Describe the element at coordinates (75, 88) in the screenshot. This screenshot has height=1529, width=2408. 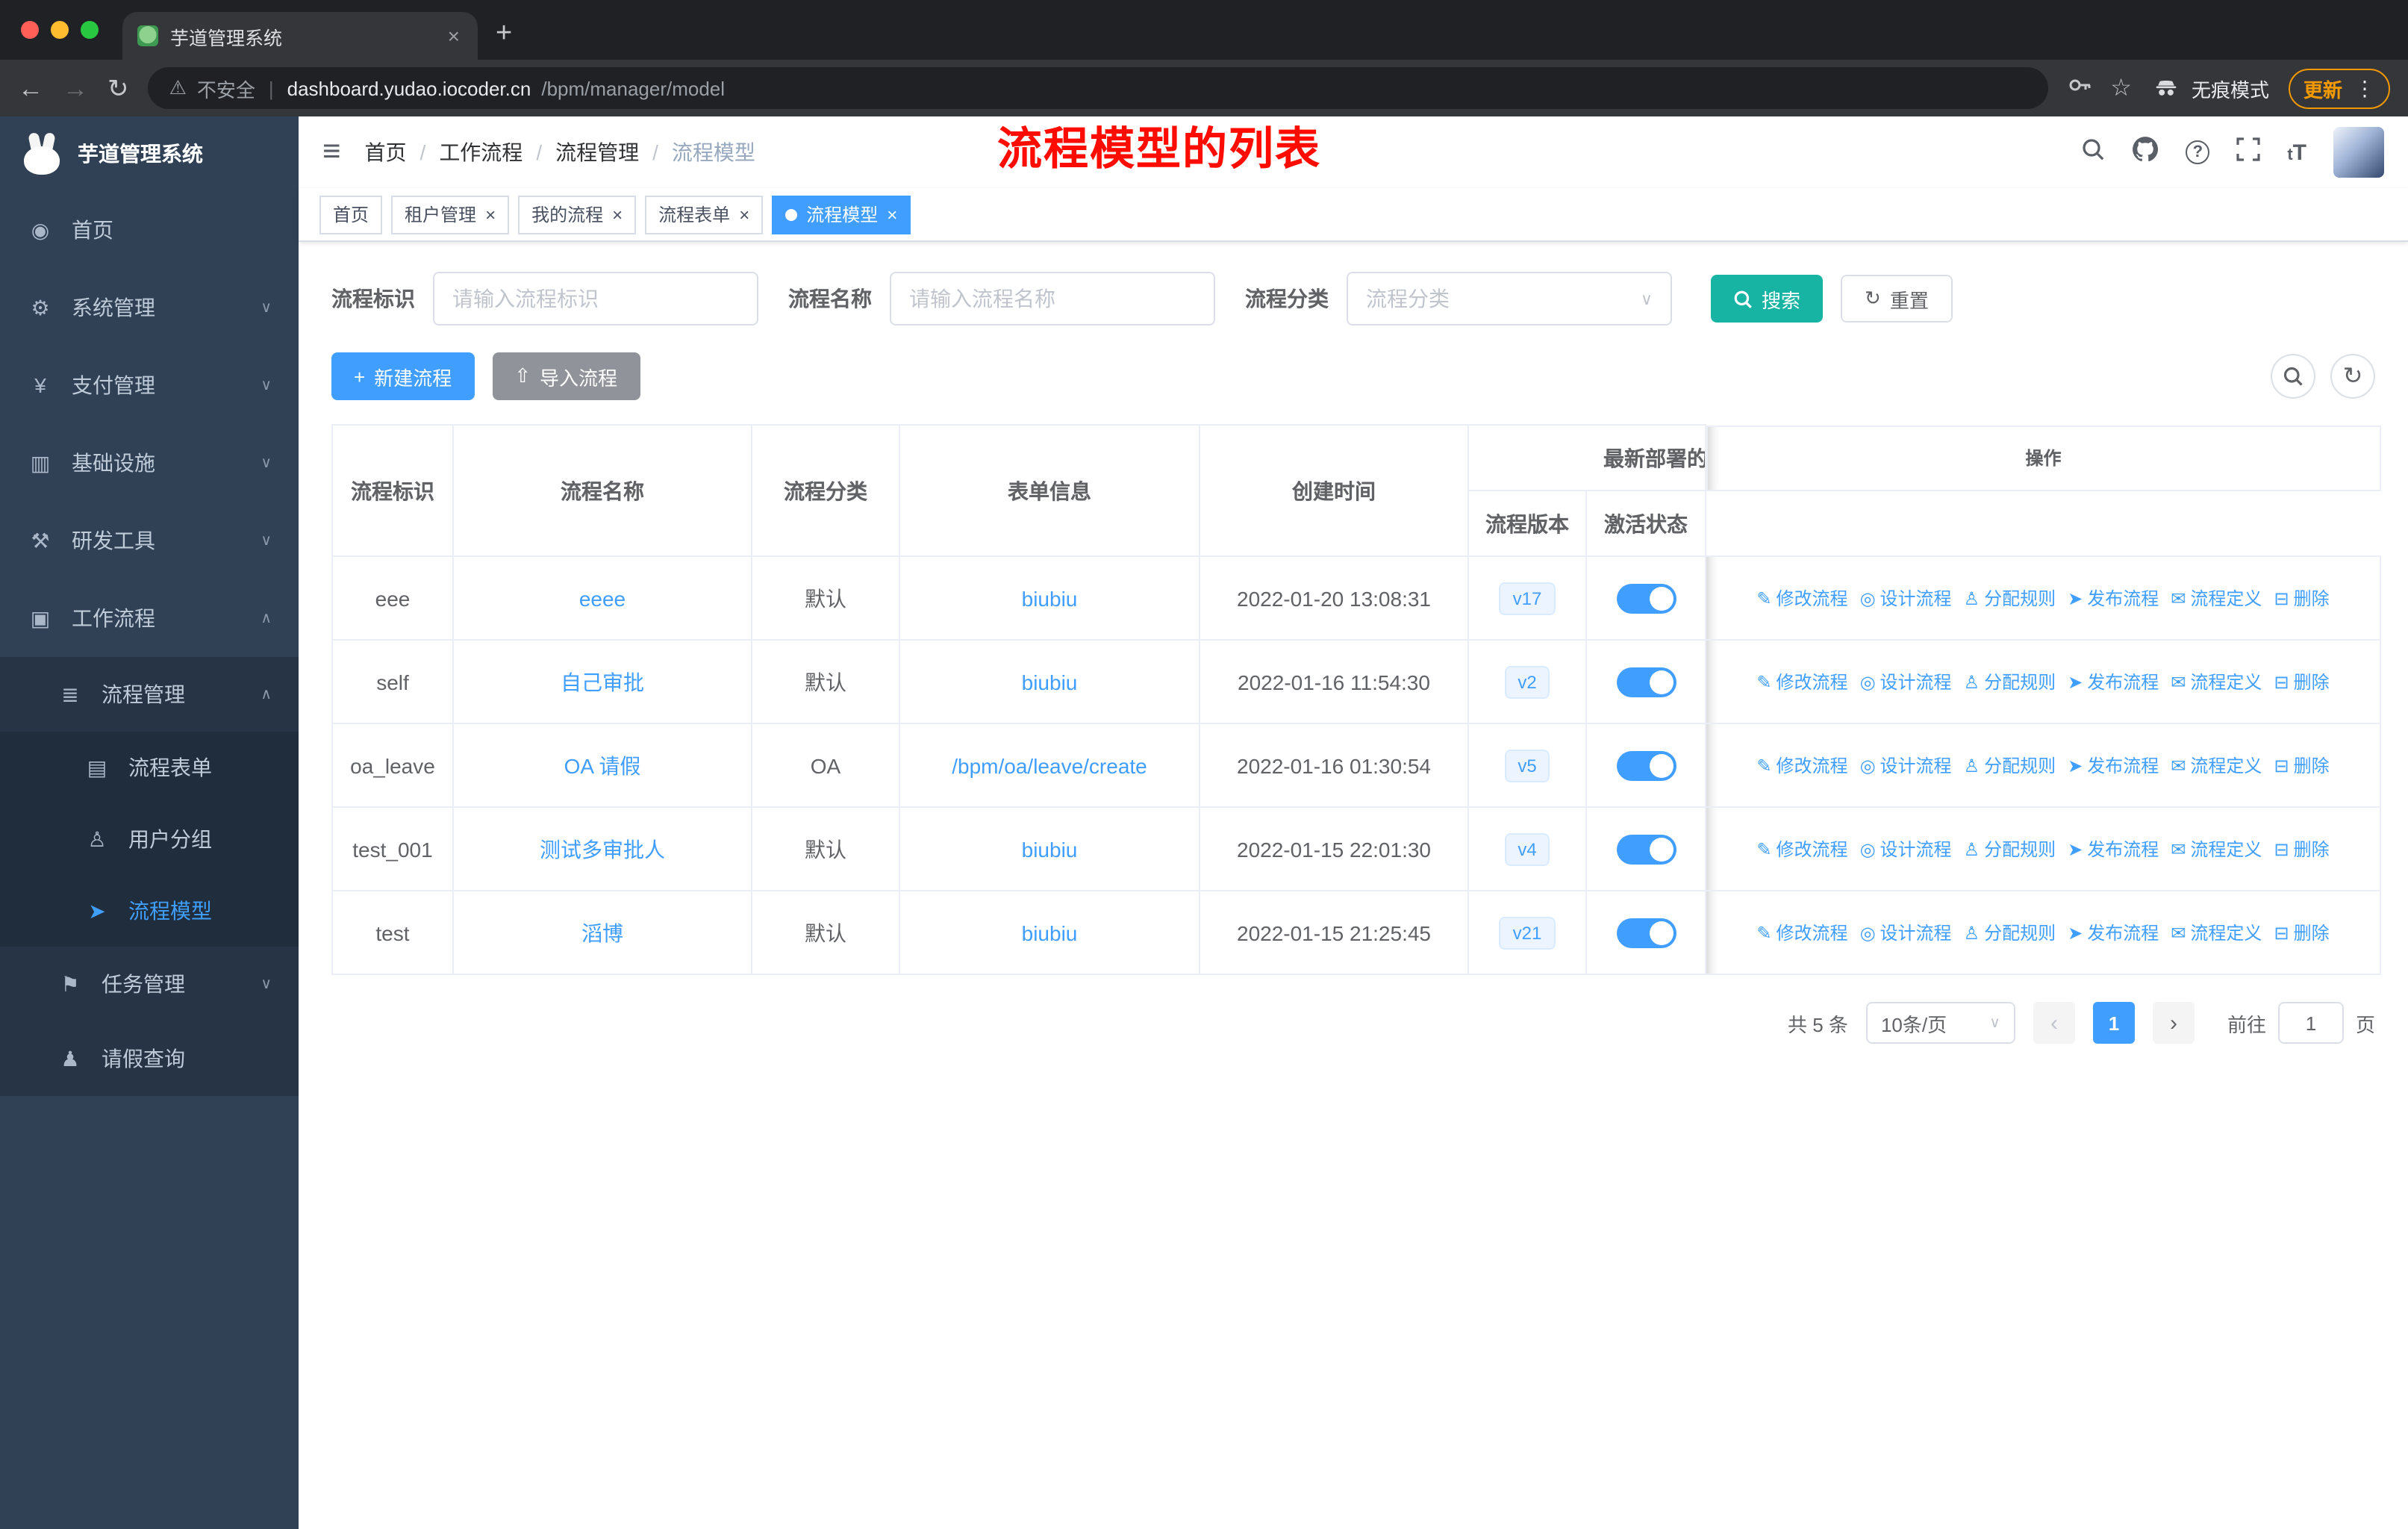
I see `forward-icon: →` at that location.